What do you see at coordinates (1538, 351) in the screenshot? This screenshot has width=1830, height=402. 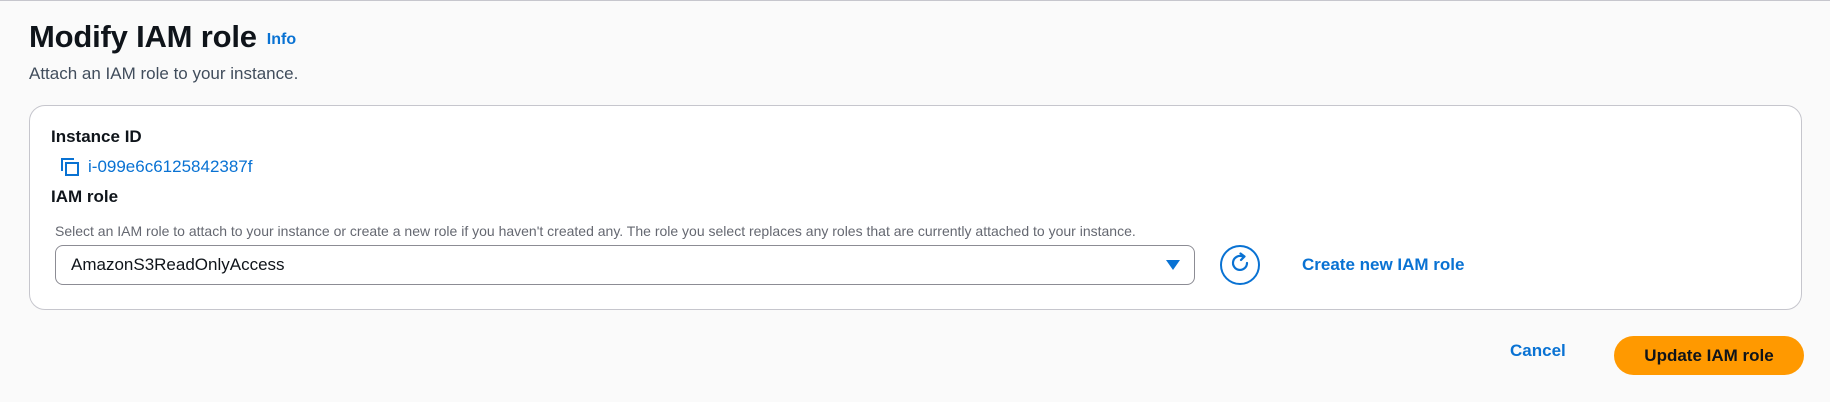 I see `cancel-button: Cancel` at bounding box center [1538, 351].